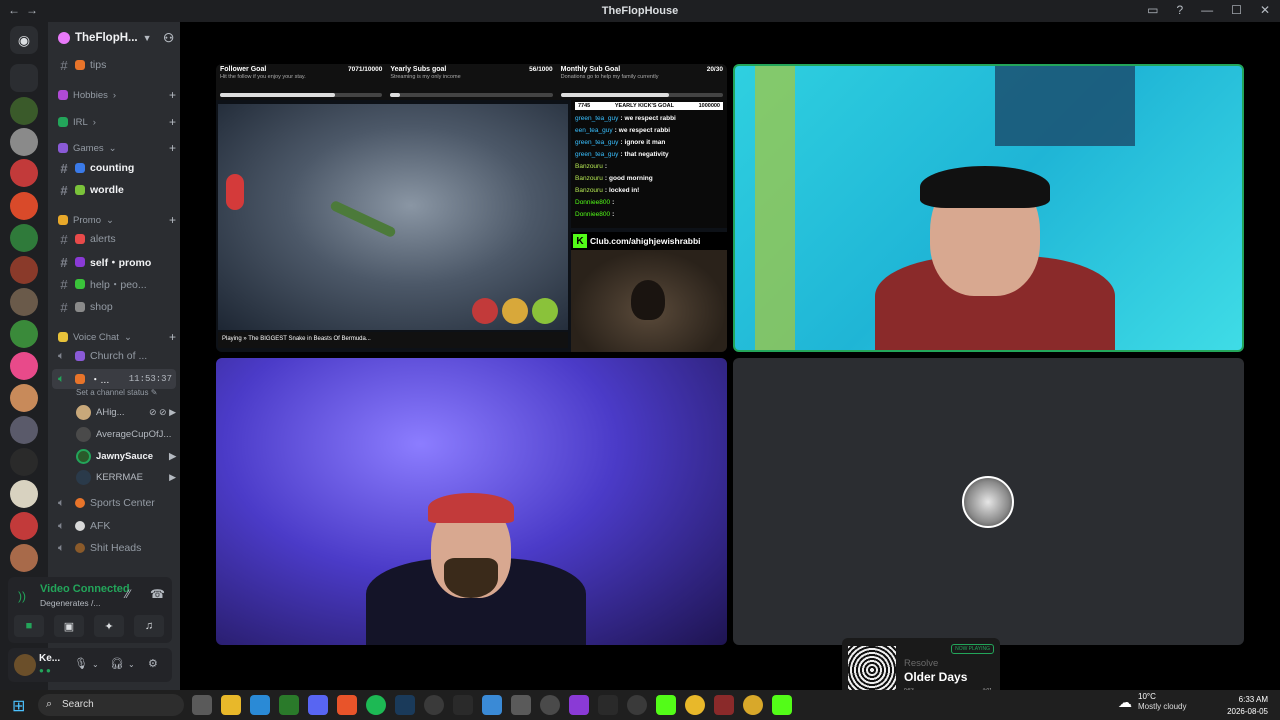 Image resolution: width=1280 pixels, height=720 pixels. Describe the element at coordinates (347, 705) in the screenshot. I see `brave-icon` at that location.